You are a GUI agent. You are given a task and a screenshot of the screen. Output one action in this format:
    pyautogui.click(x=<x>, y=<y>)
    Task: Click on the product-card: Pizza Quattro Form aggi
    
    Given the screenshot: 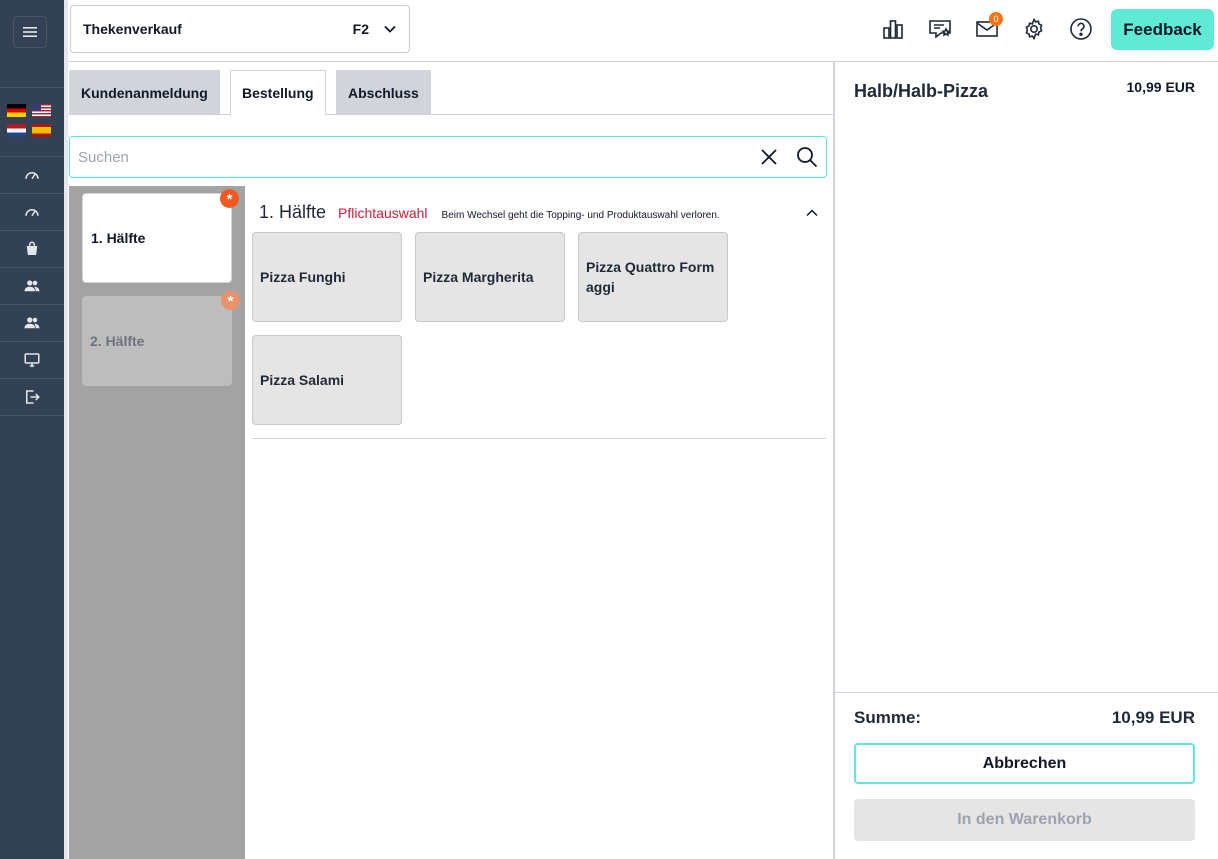 What is the action you would take?
    pyautogui.click(x=653, y=277)
    